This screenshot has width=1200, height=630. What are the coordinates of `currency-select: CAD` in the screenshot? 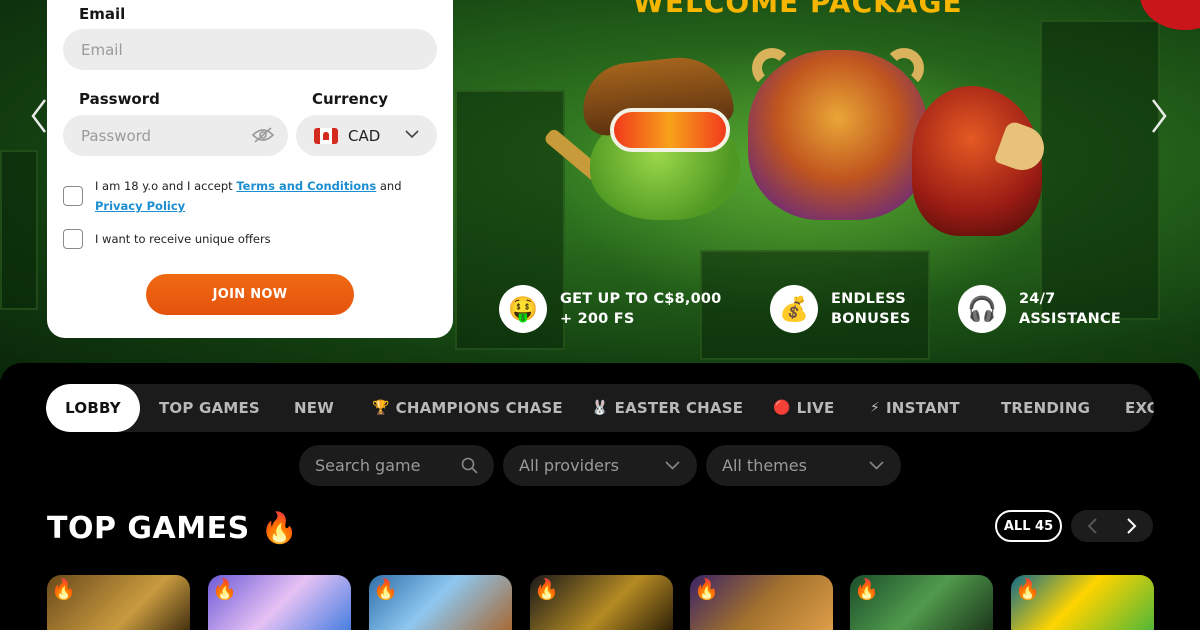 It's located at (366, 135).